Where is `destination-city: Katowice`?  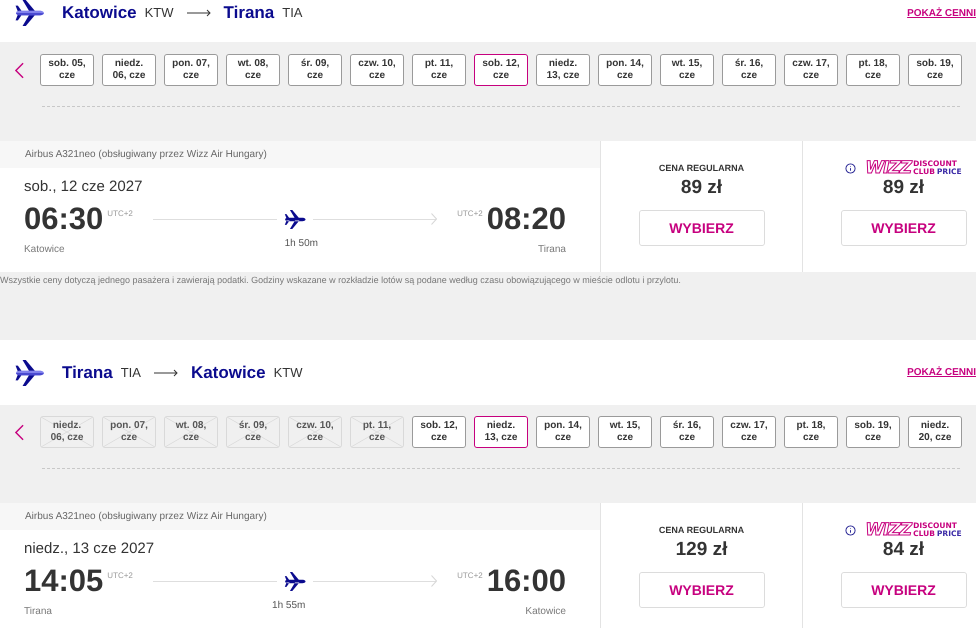 destination-city: Katowice is located at coordinates (228, 373).